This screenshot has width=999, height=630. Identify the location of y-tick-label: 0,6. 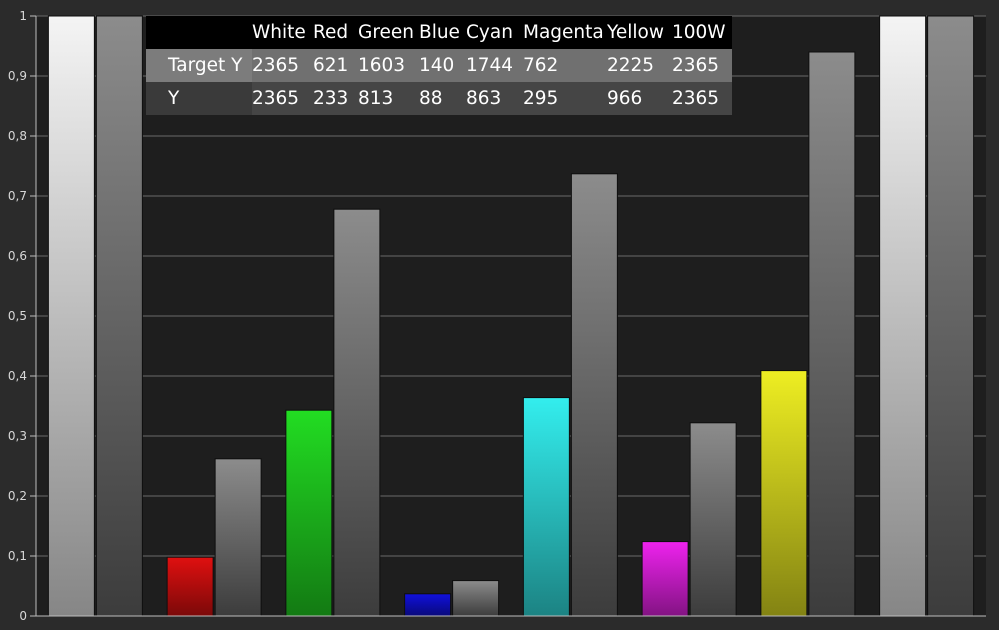
(17, 256).